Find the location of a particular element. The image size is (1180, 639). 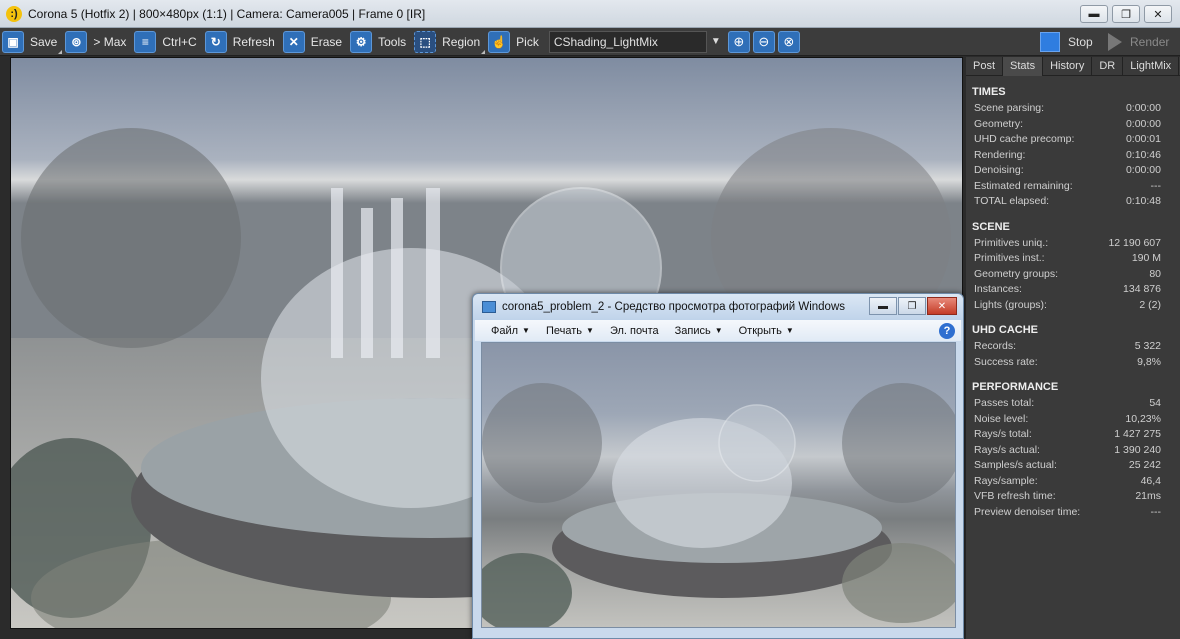

stat-label: Geometry groups: is located at coordinates (1016, 273).